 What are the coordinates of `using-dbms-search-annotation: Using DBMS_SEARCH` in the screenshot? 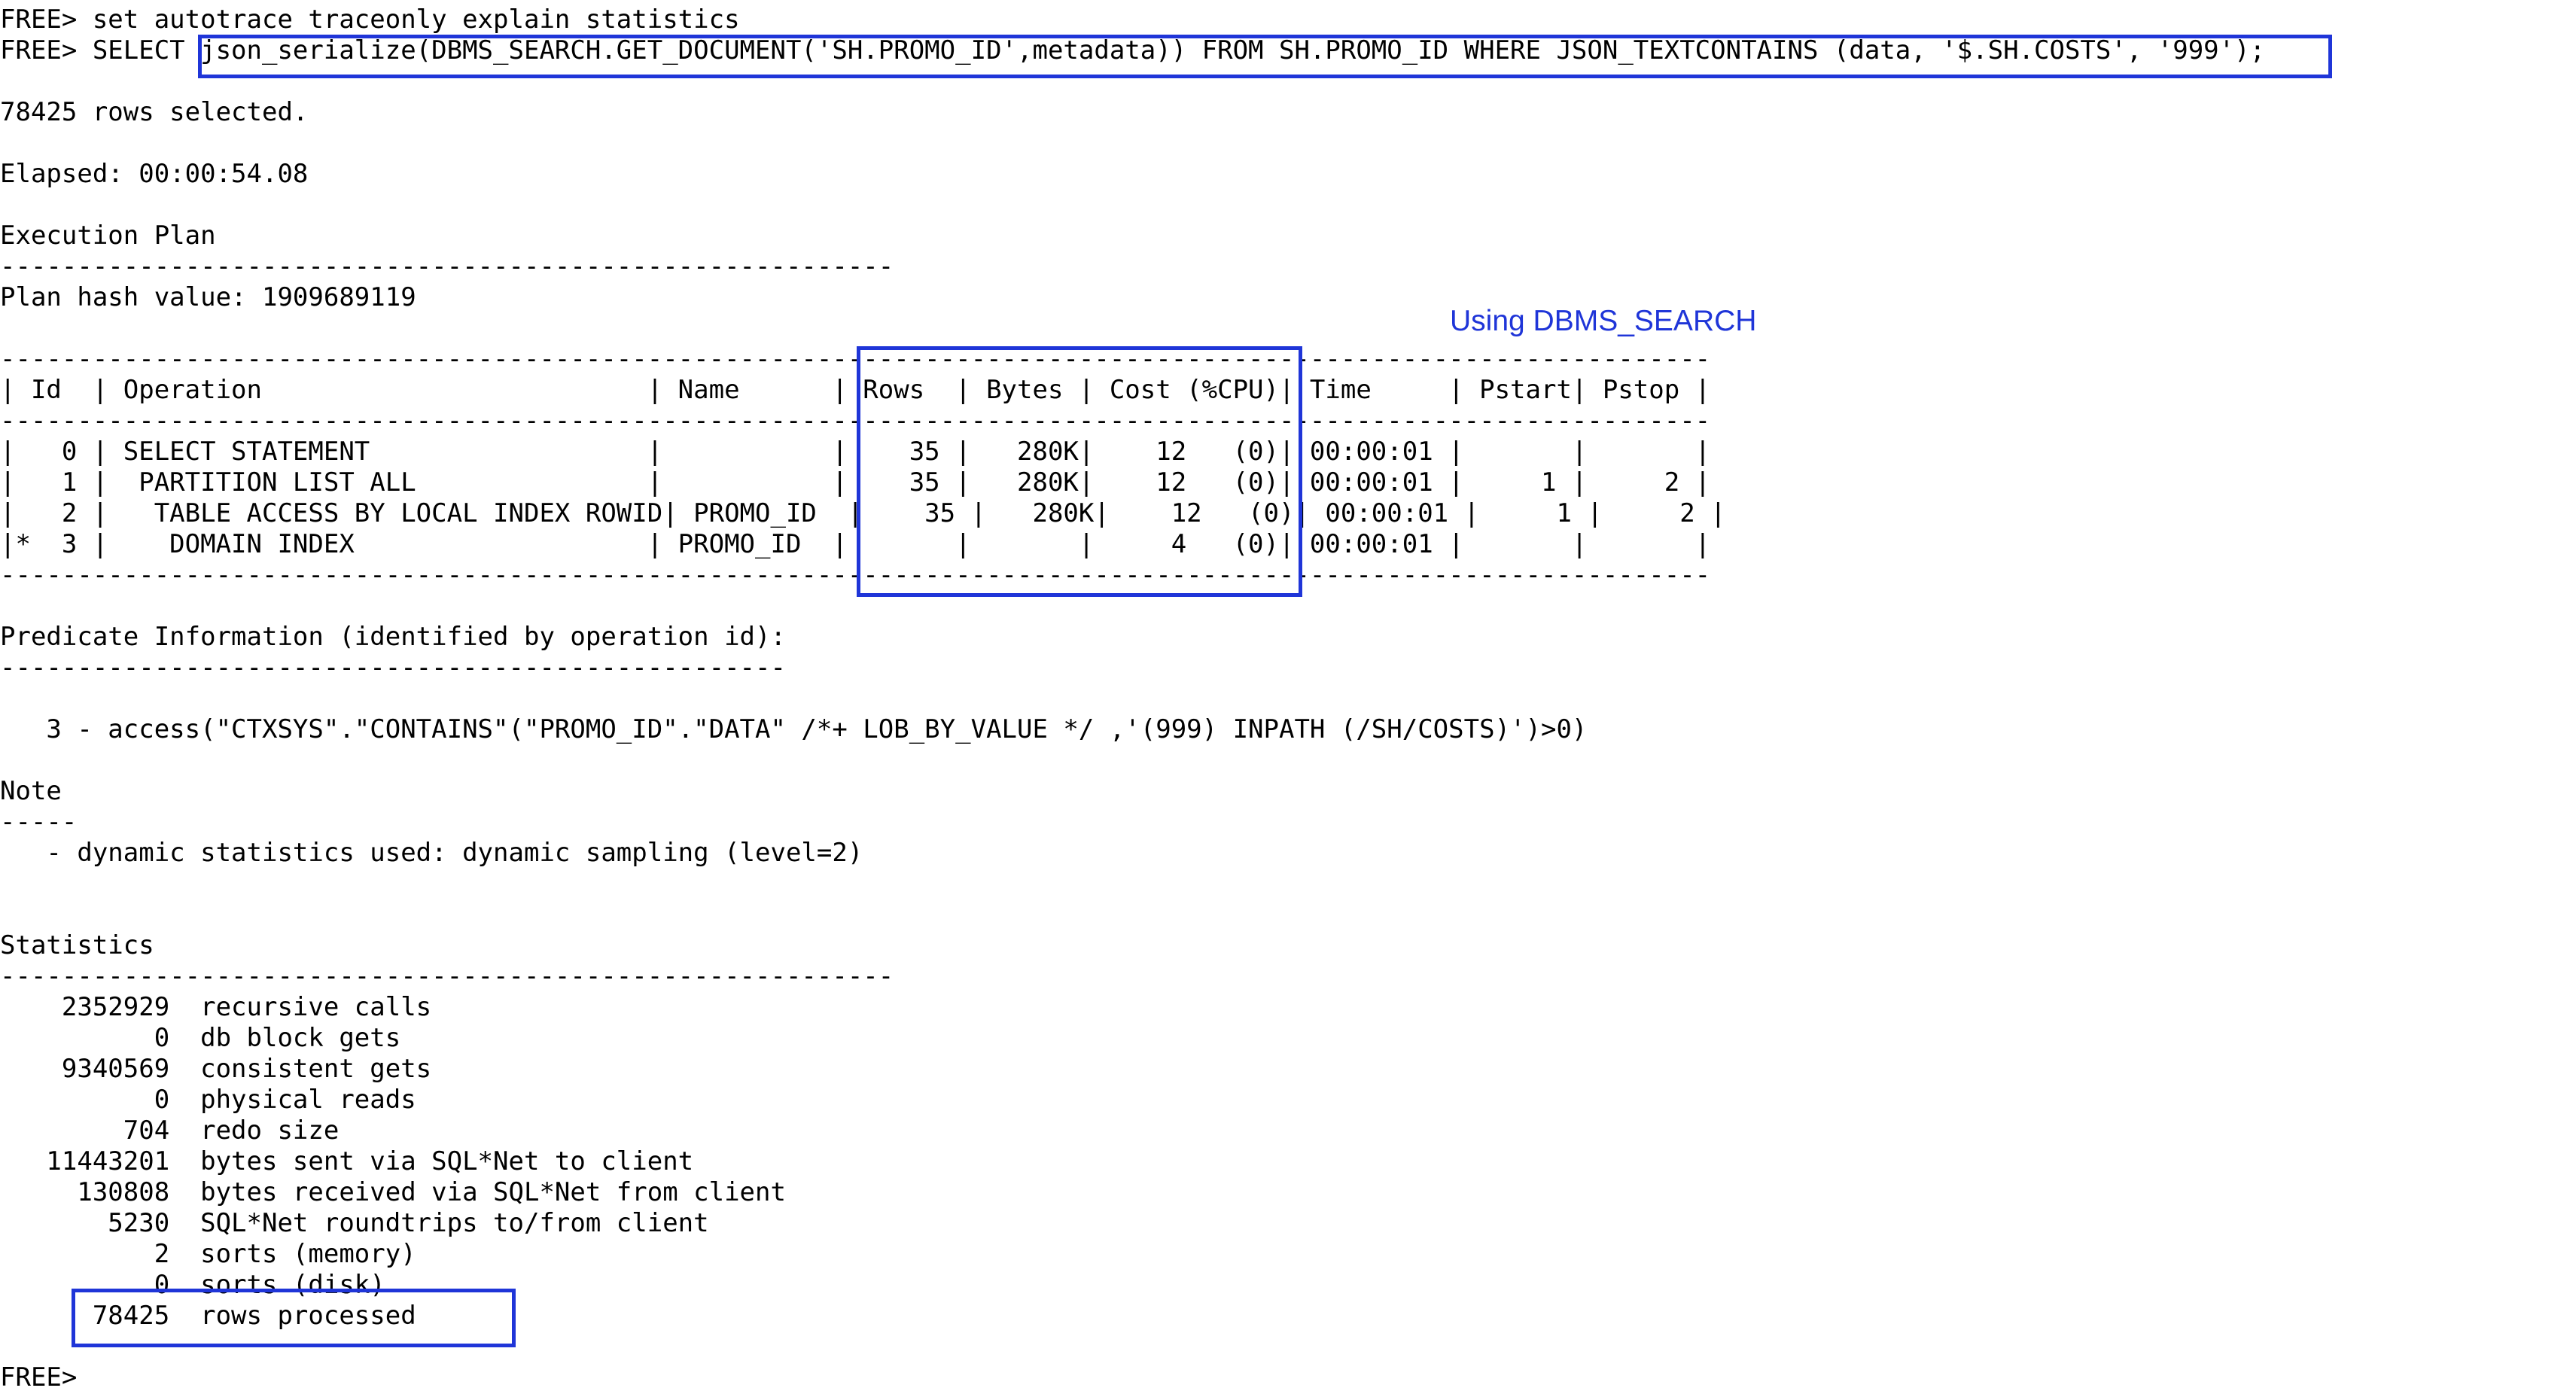 It's located at (1604, 321).